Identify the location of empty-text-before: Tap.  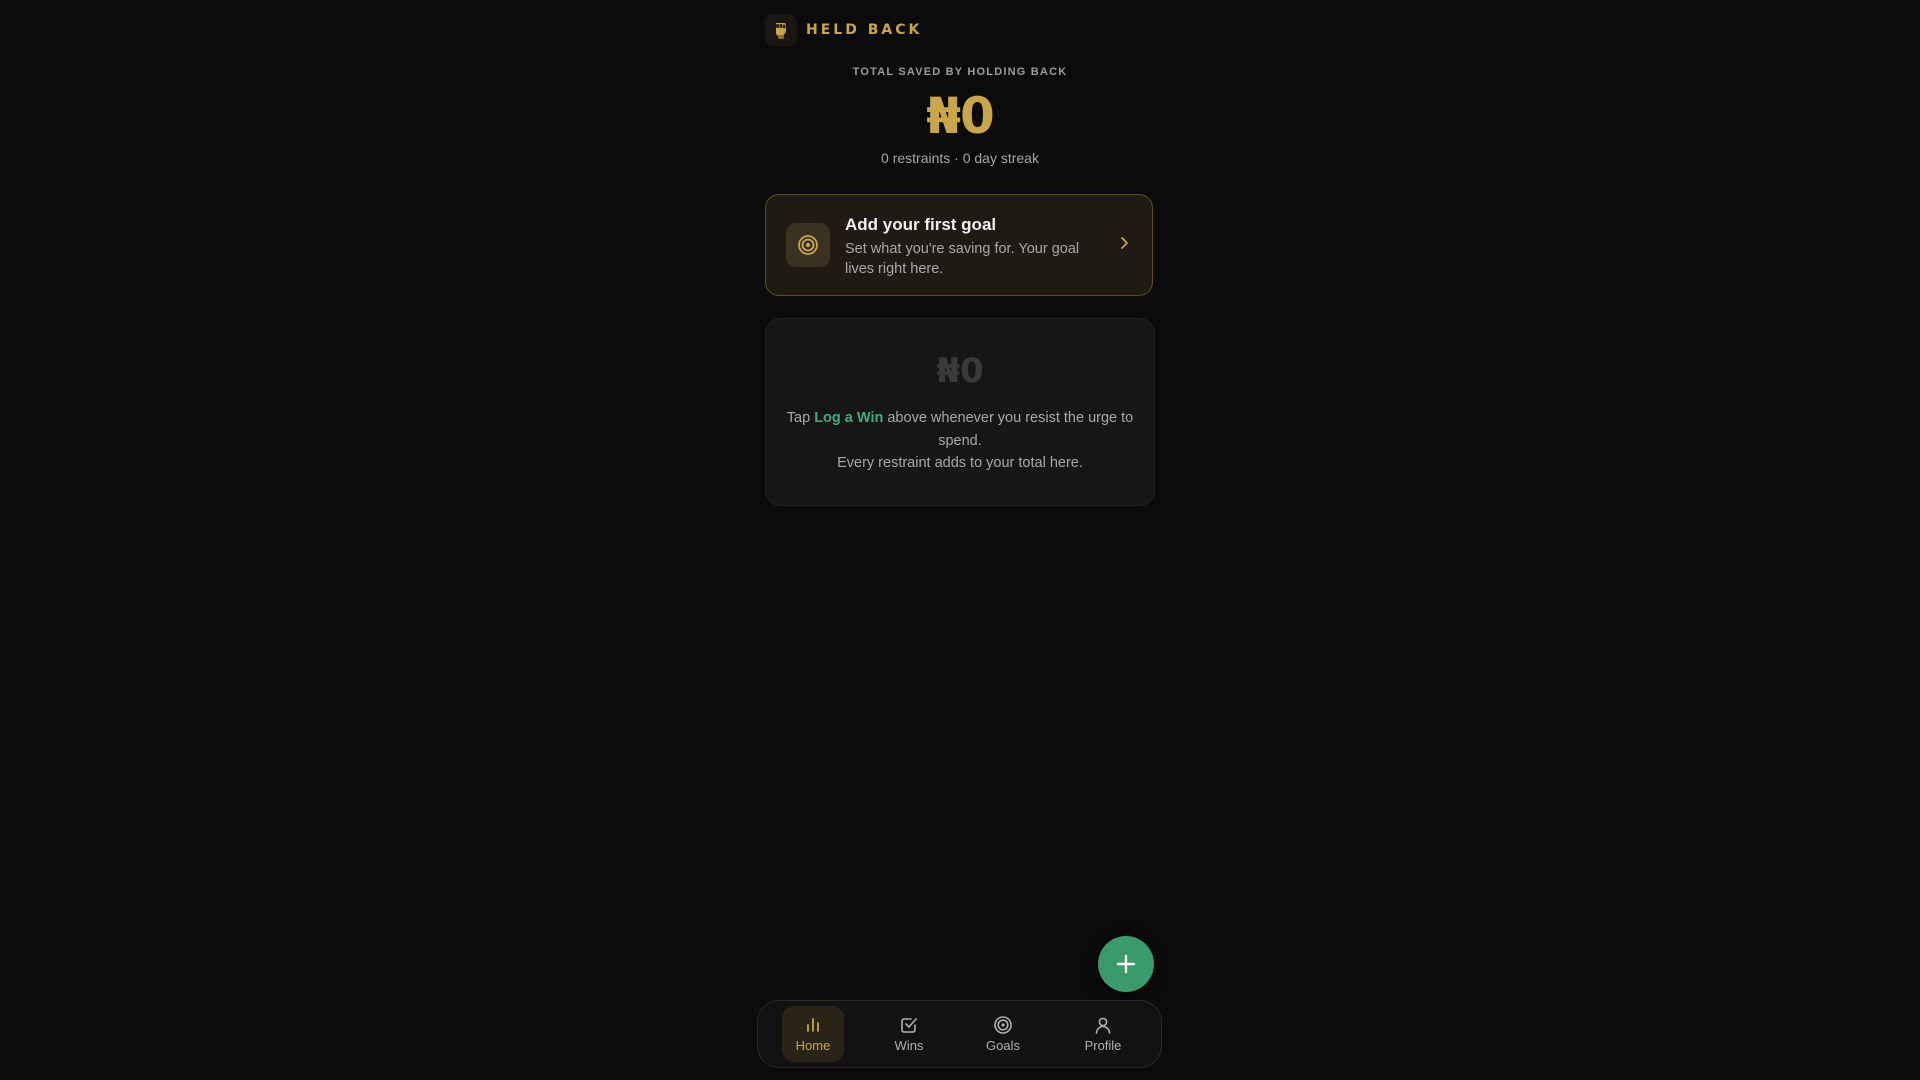
(800, 418).